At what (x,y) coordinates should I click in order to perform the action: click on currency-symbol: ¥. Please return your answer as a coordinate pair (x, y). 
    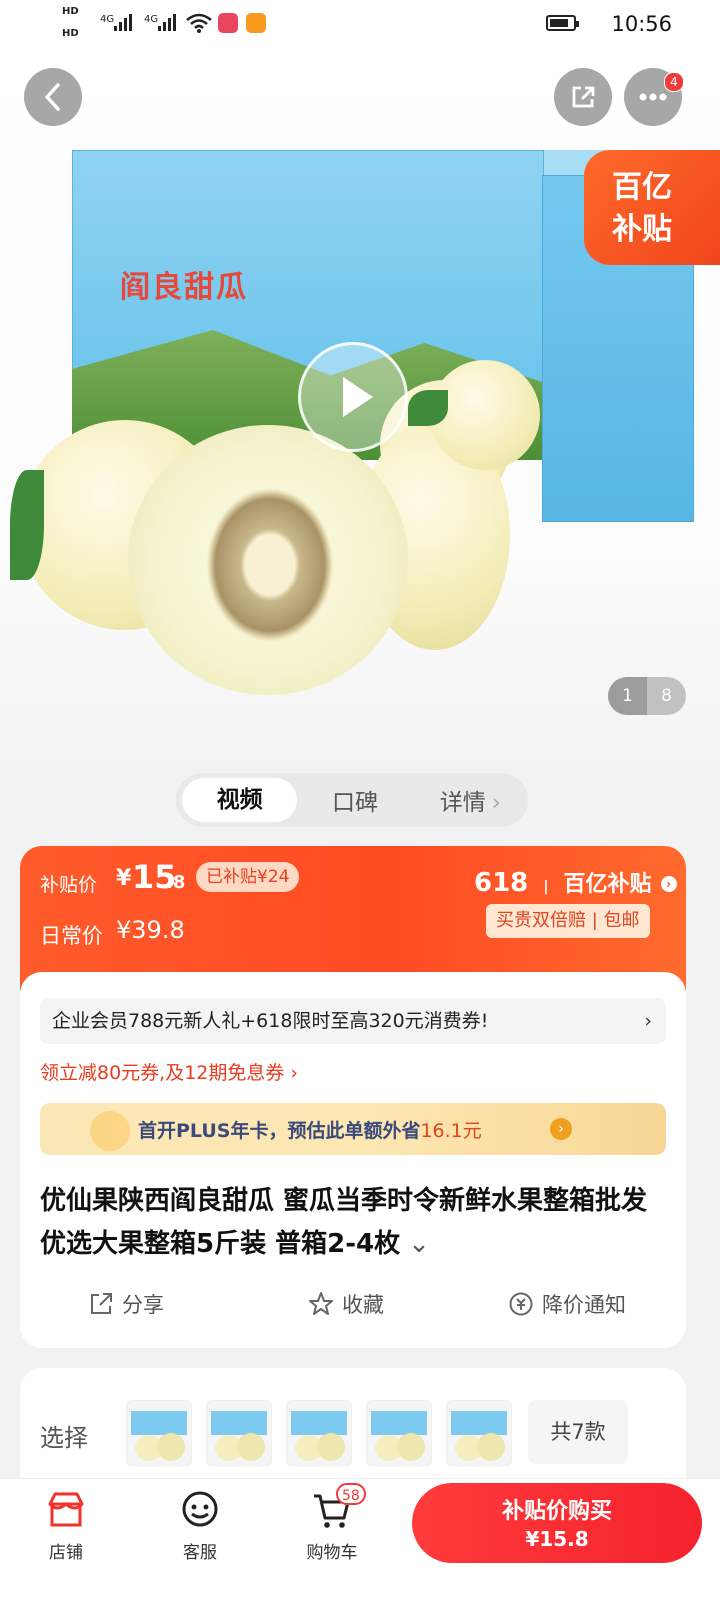
    Looking at the image, I should click on (124, 878).